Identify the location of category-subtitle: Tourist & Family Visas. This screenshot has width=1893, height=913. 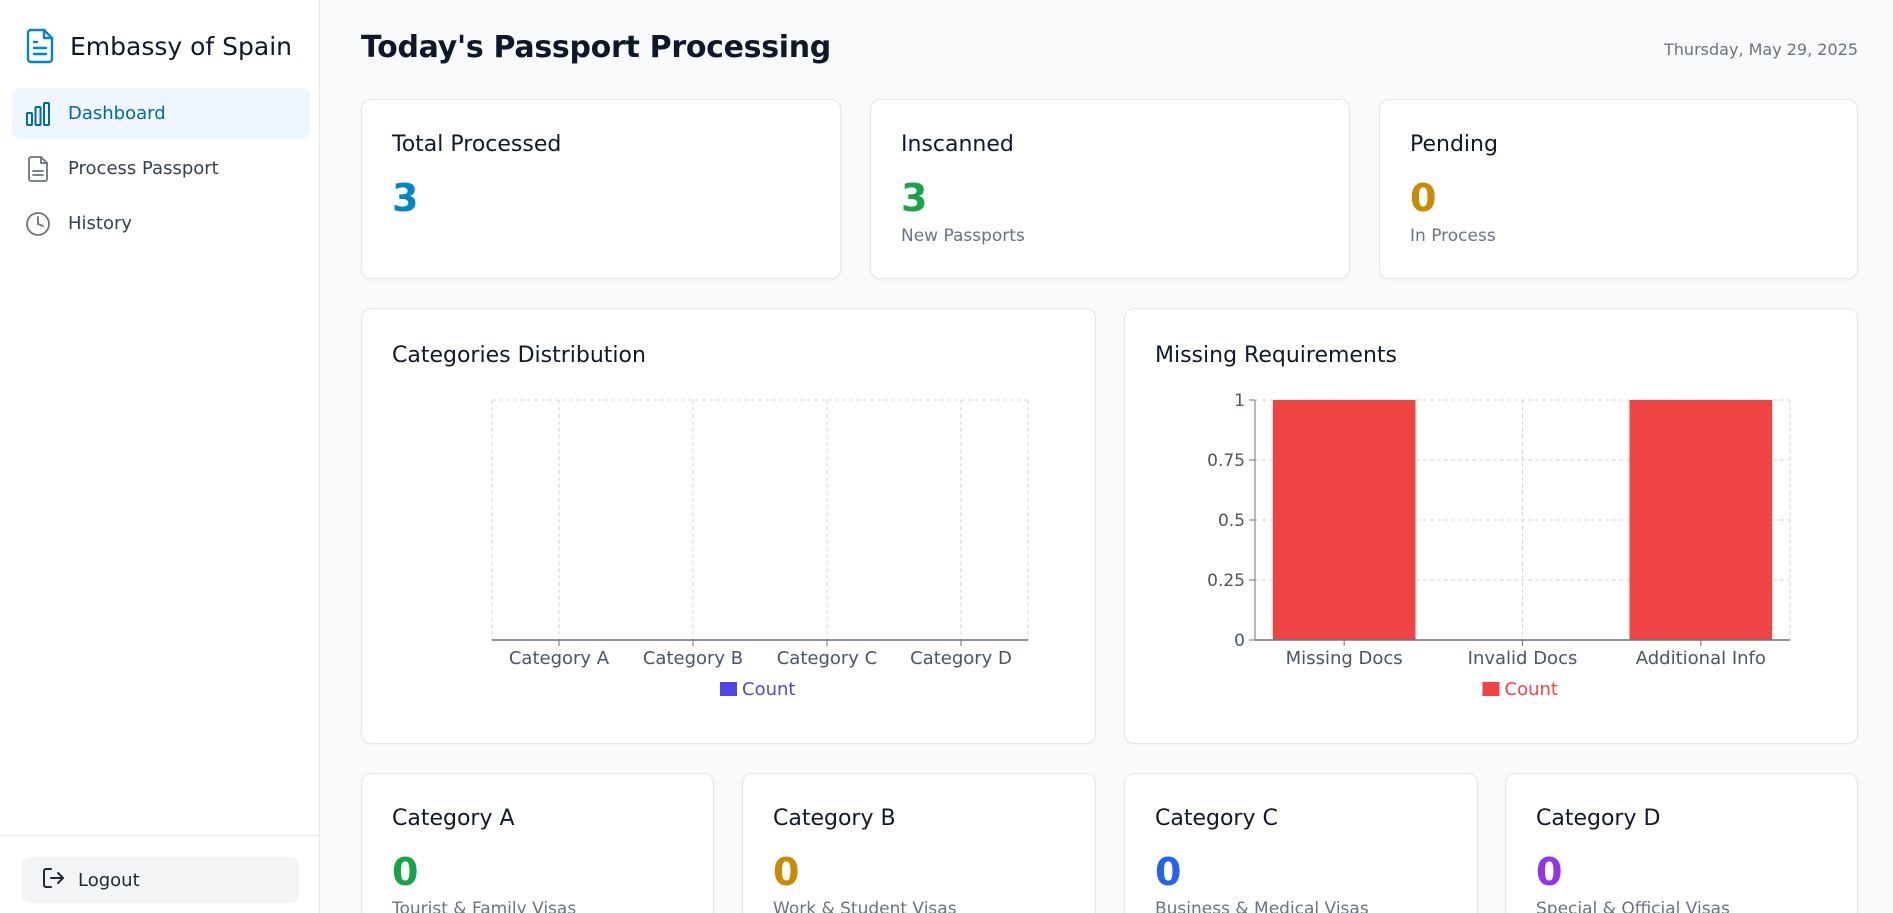
(484, 906).